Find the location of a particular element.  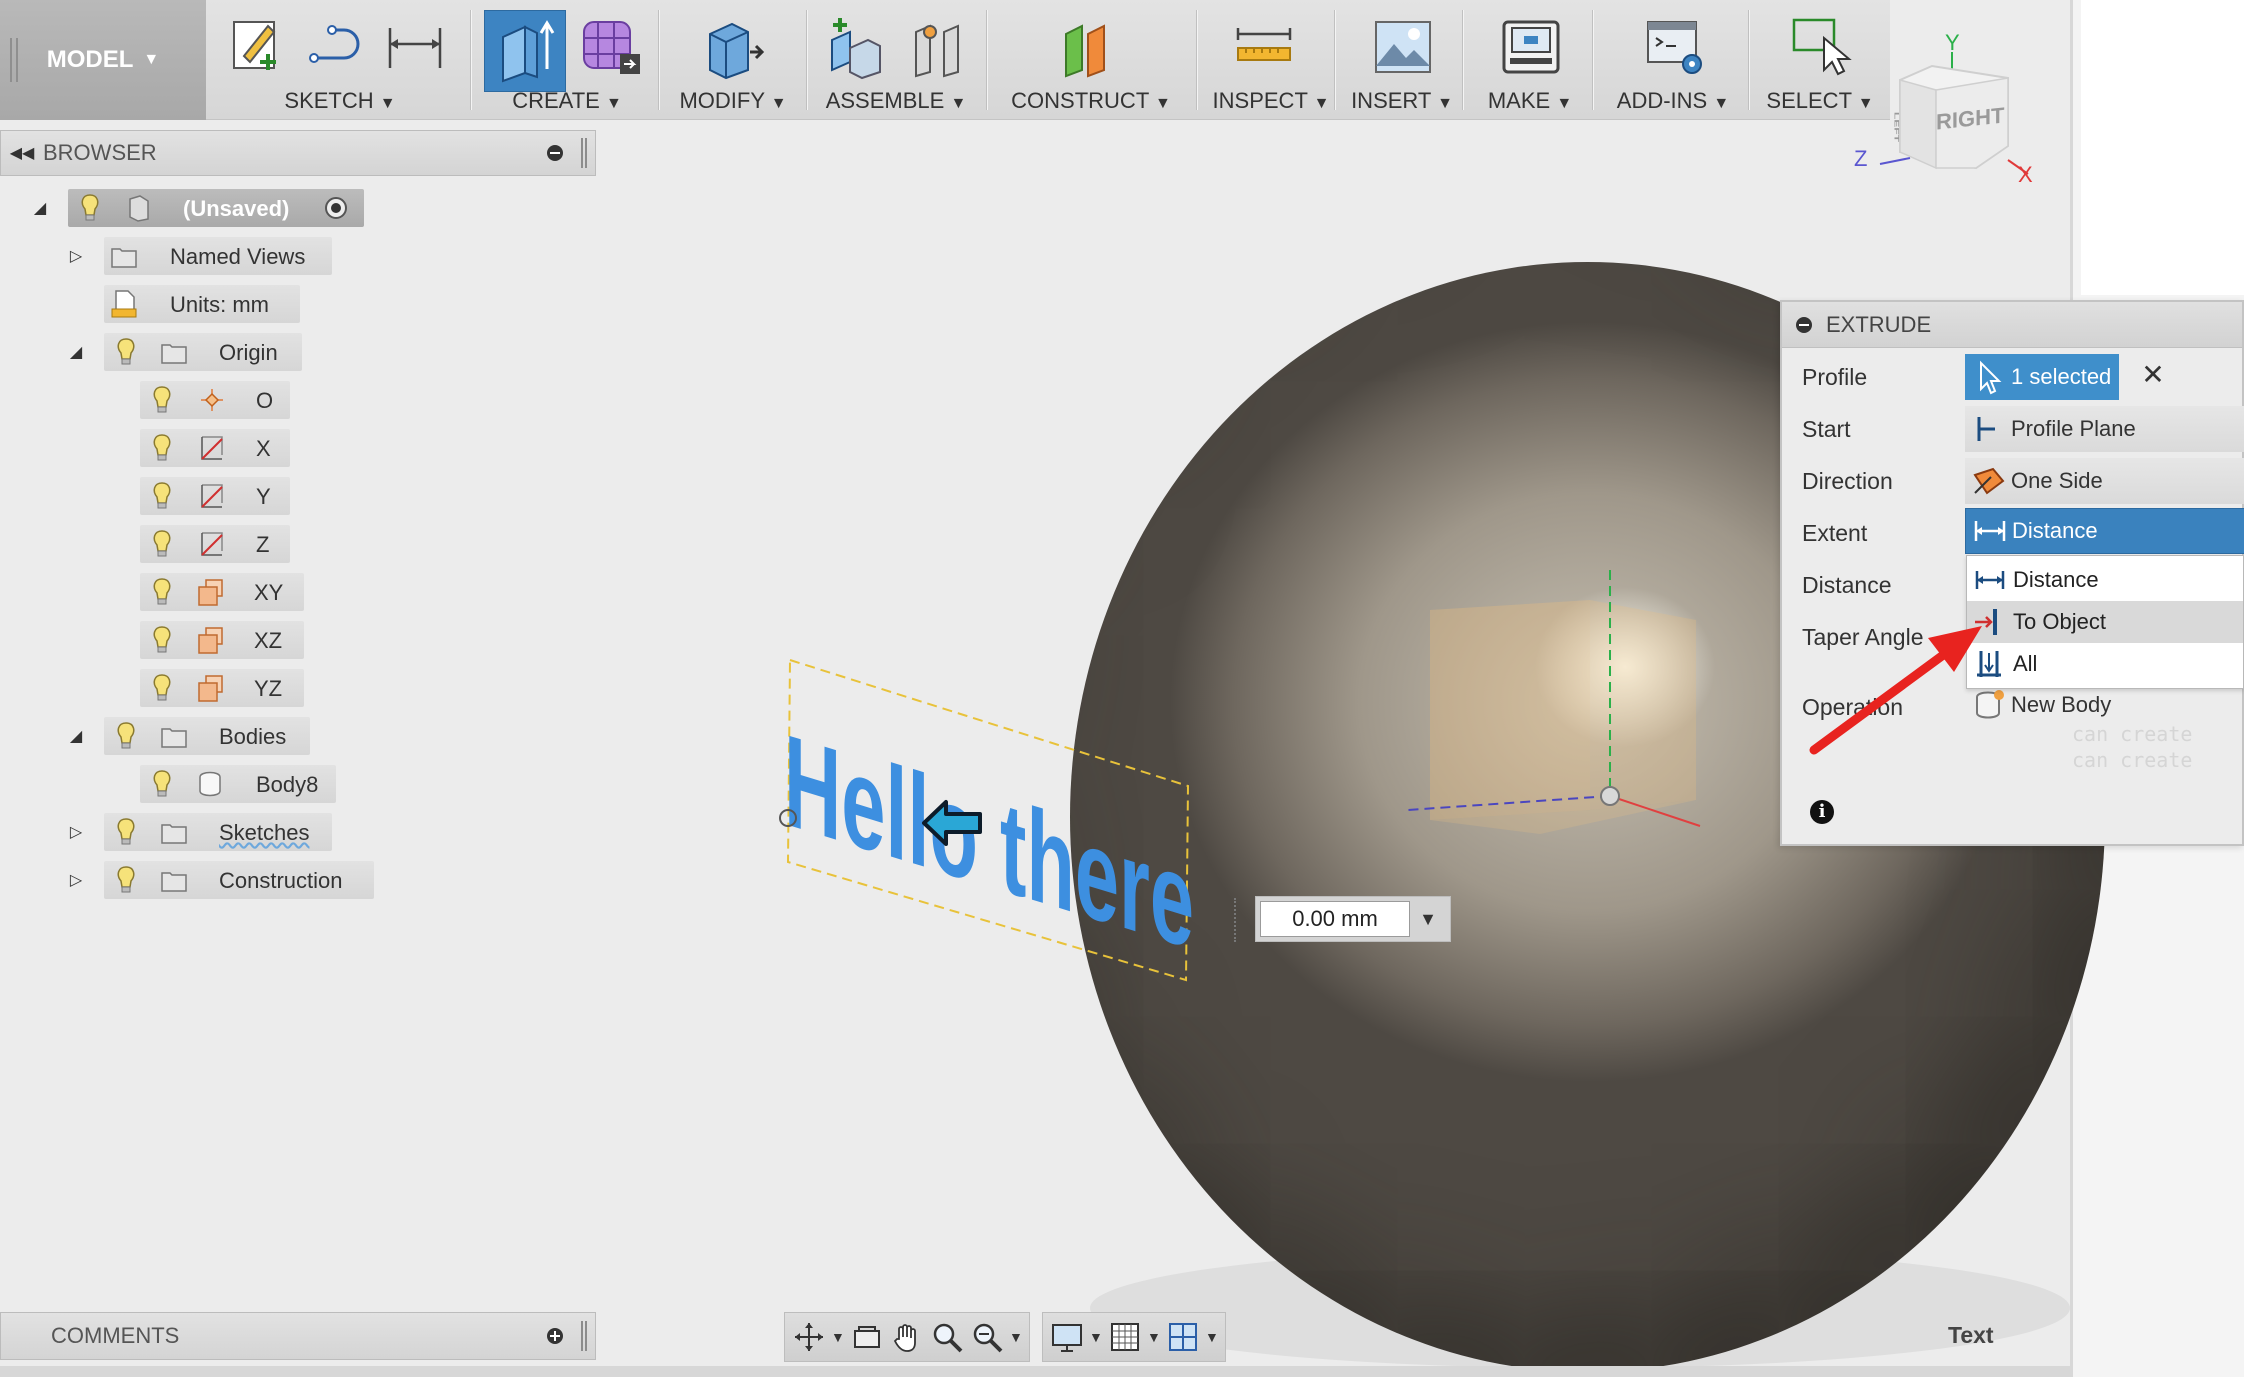

insert-group: INSERT ▼ is located at coordinates (1402, 60).